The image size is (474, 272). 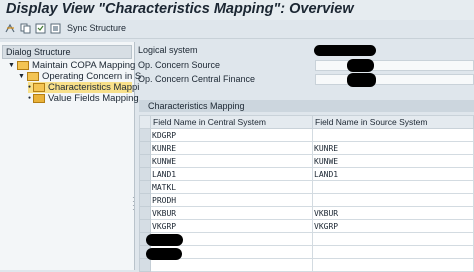 What do you see at coordinates (393, 213) in the screenshot?
I see `source-field-cell: VKBUR` at bounding box center [393, 213].